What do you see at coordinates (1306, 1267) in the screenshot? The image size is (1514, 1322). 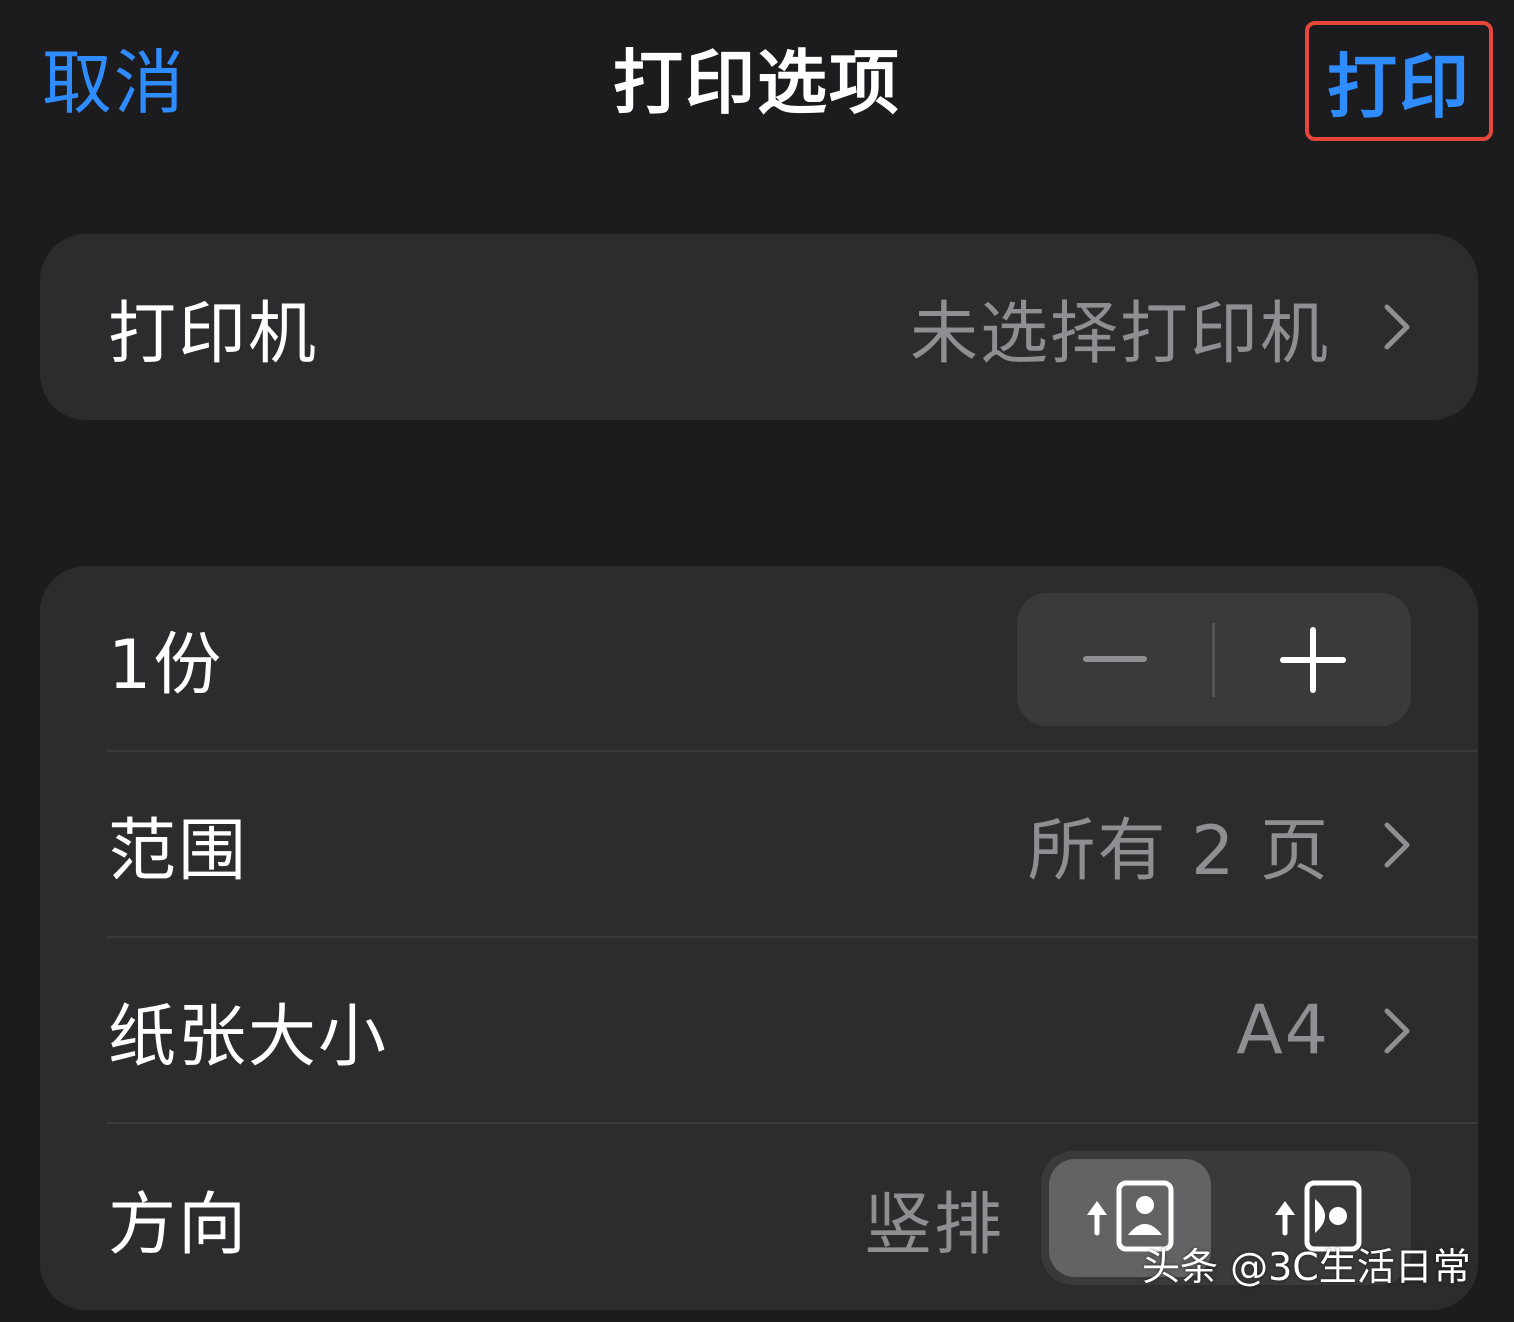 I see `watermark: 头条 @3C生活日常` at bounding box center [1306, 1267].